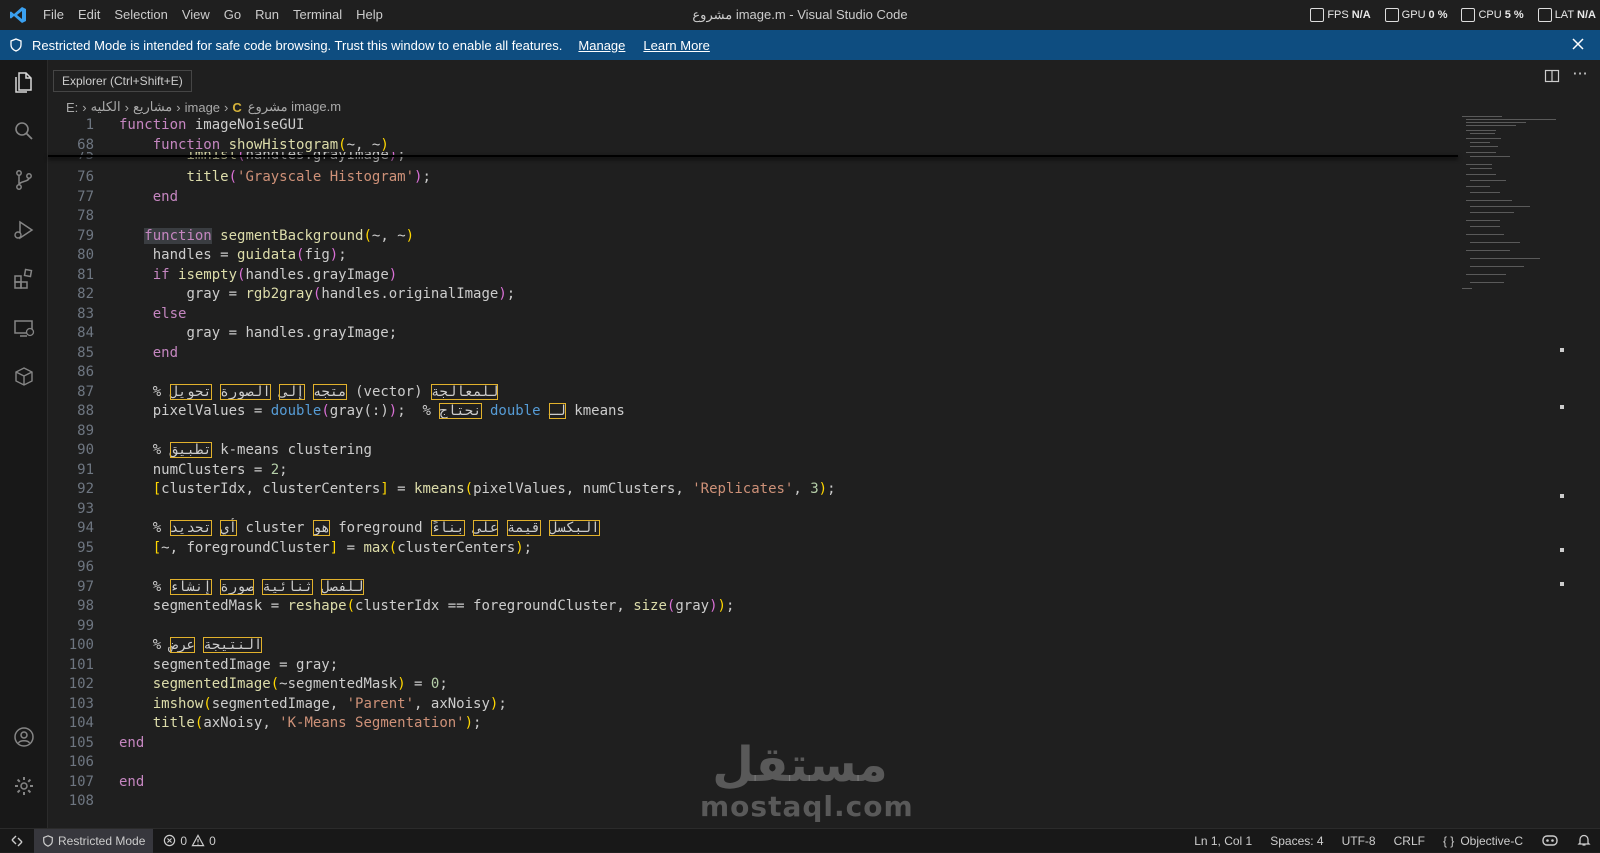 The width and height of the screenshot is (1600, 853). What do you see at coordinates (1584, 841) in the screenshot?
I see `notifications-bell-icon` at bounding box center [1584, 841].